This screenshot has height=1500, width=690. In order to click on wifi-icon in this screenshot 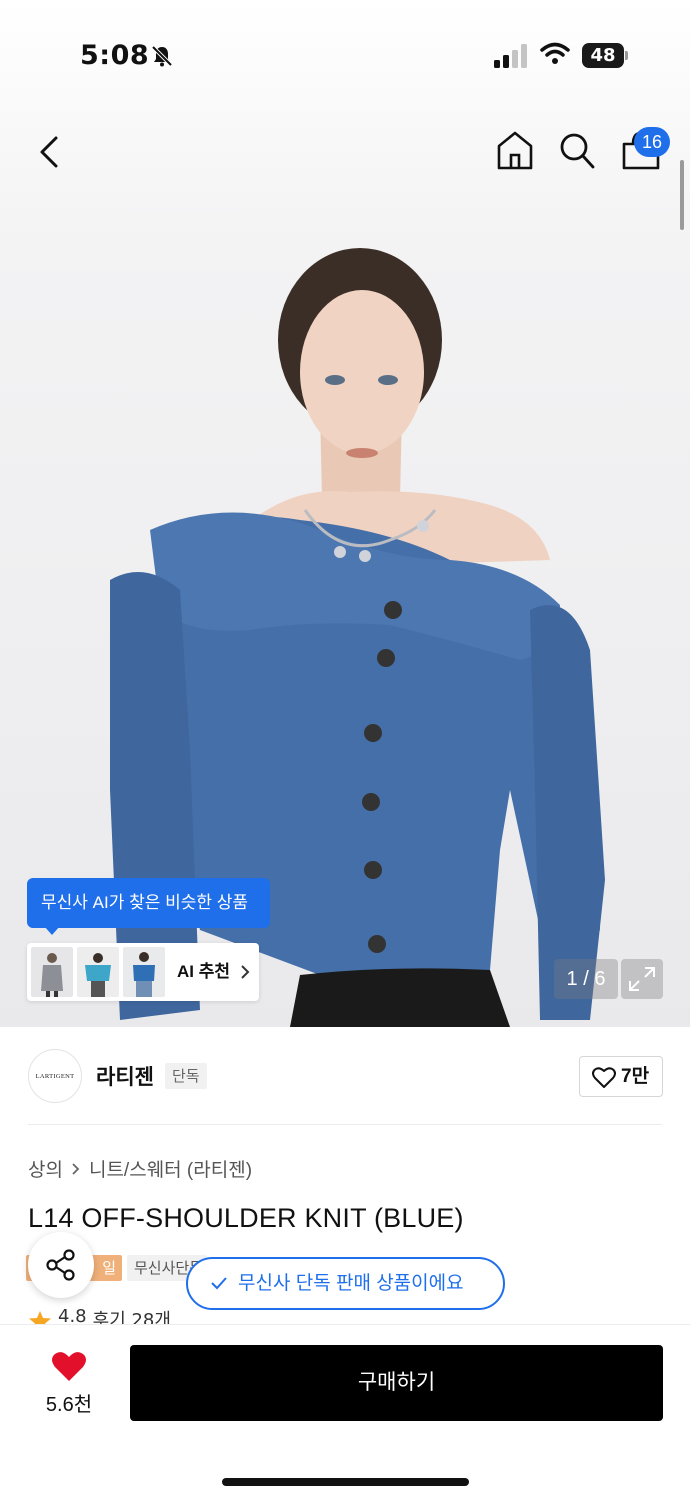, I will do `click(555, 53)`.